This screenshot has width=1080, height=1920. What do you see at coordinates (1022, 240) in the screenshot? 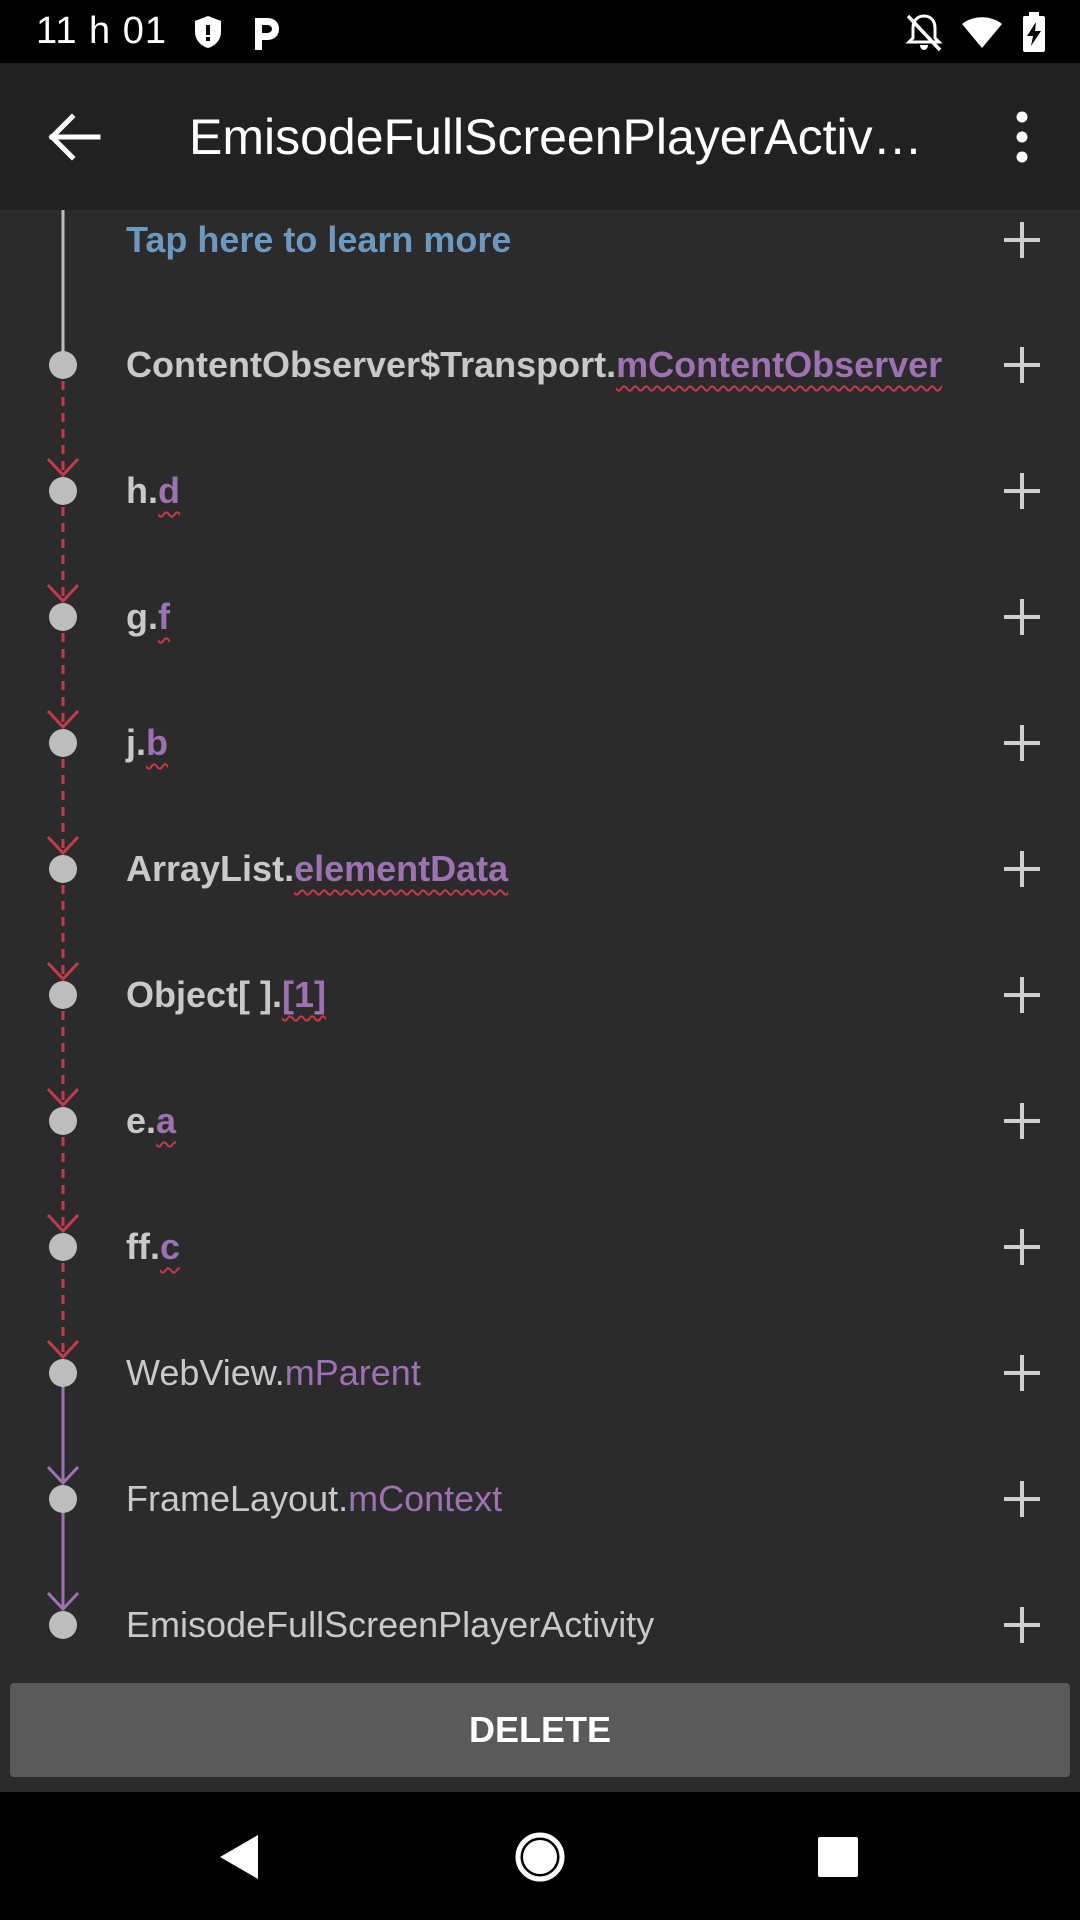
I see `expand-learn-more-button` at bounding box center [1022, 240].